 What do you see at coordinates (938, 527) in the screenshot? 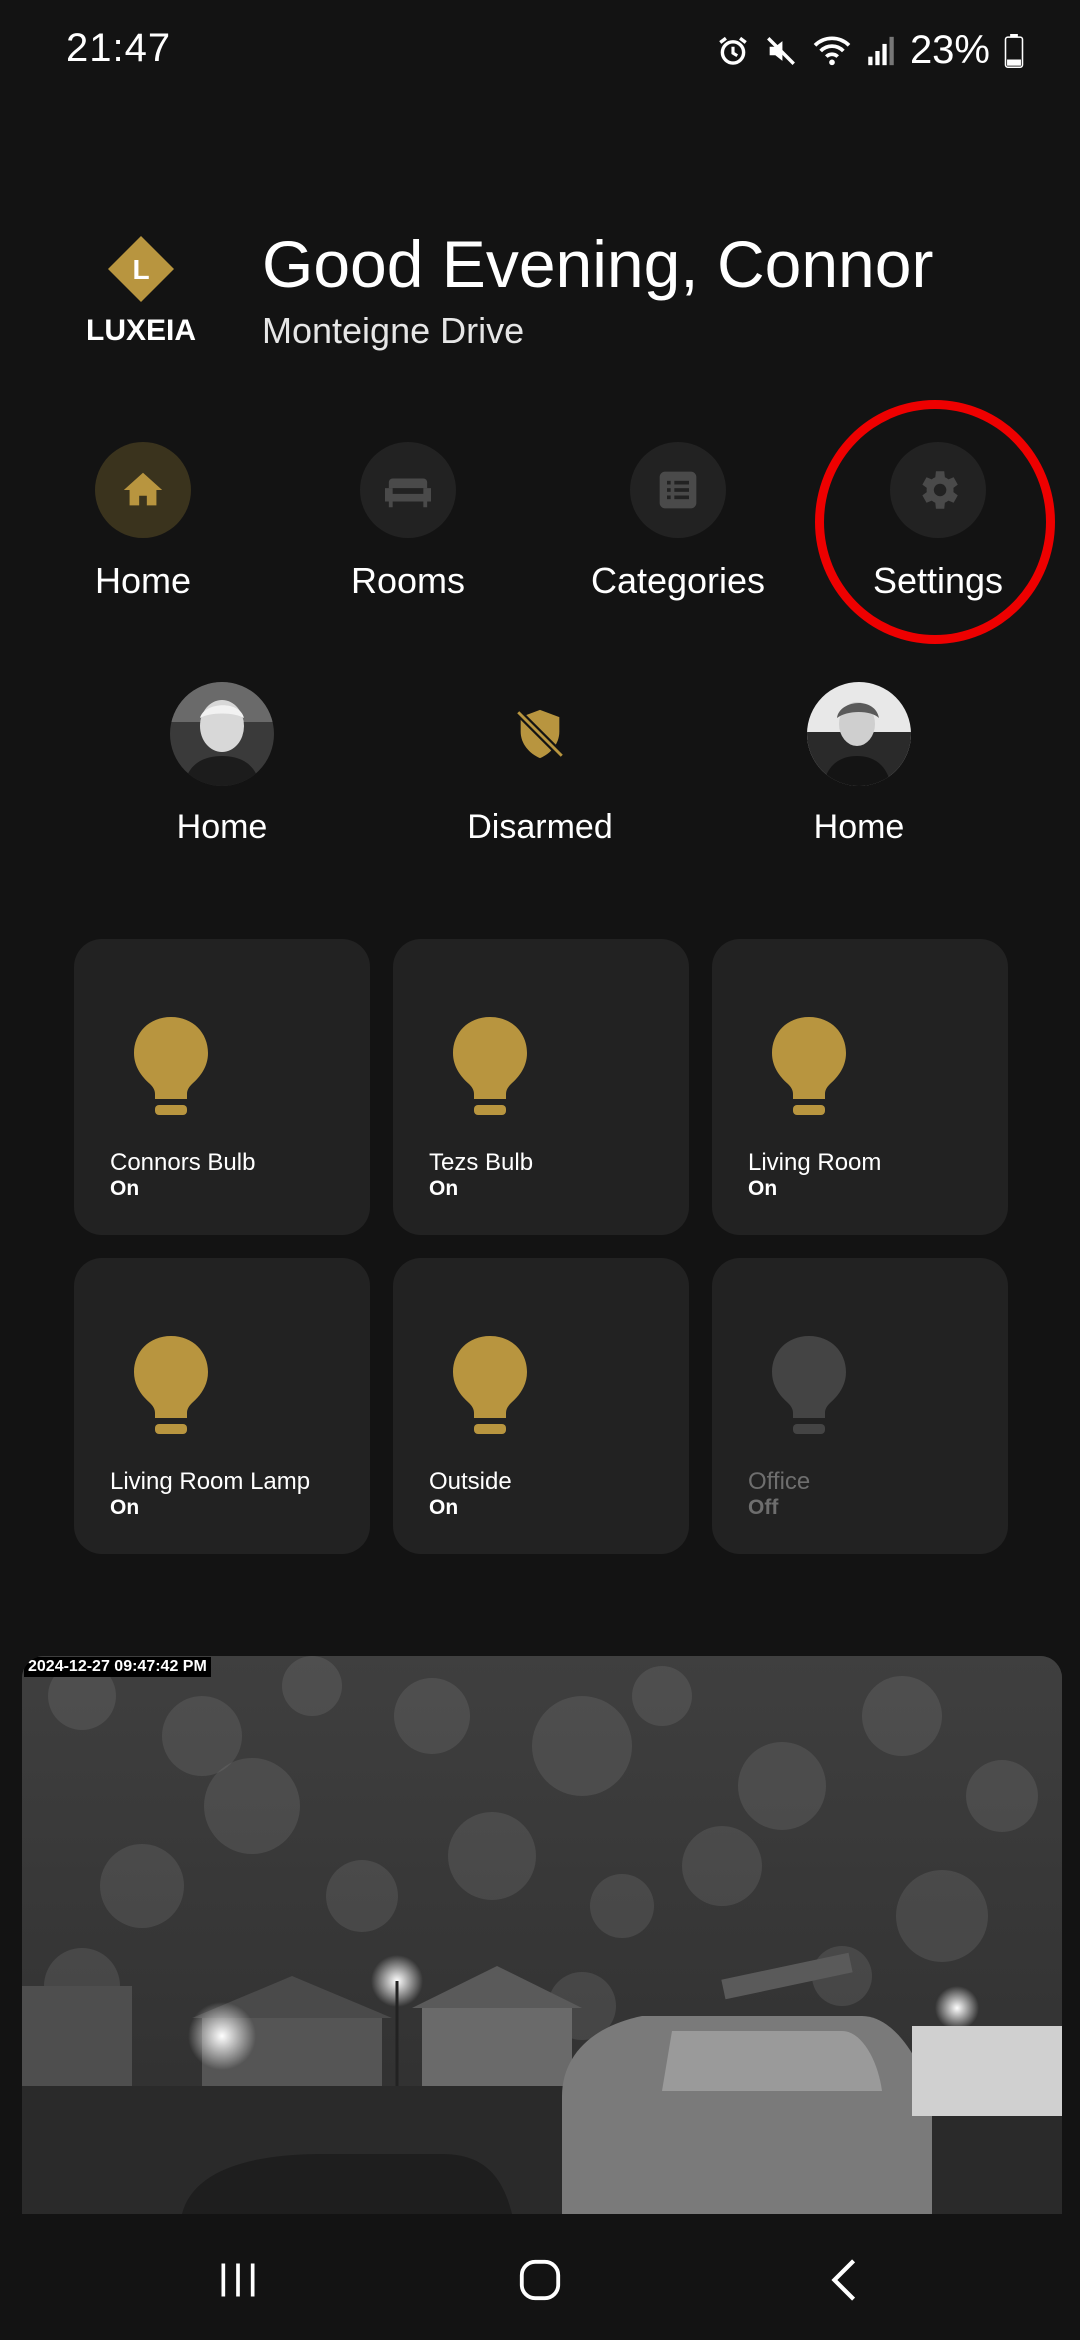
I see `nav-settings: Settings` at bounding box center [938, 527].